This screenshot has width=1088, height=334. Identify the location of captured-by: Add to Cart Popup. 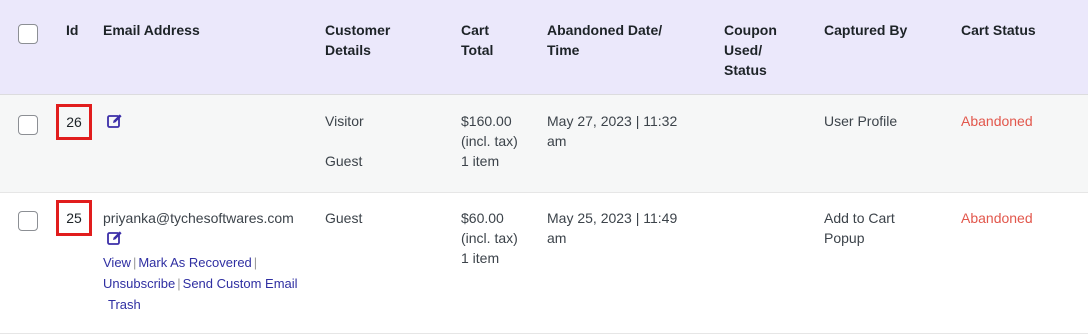
(859, 228).